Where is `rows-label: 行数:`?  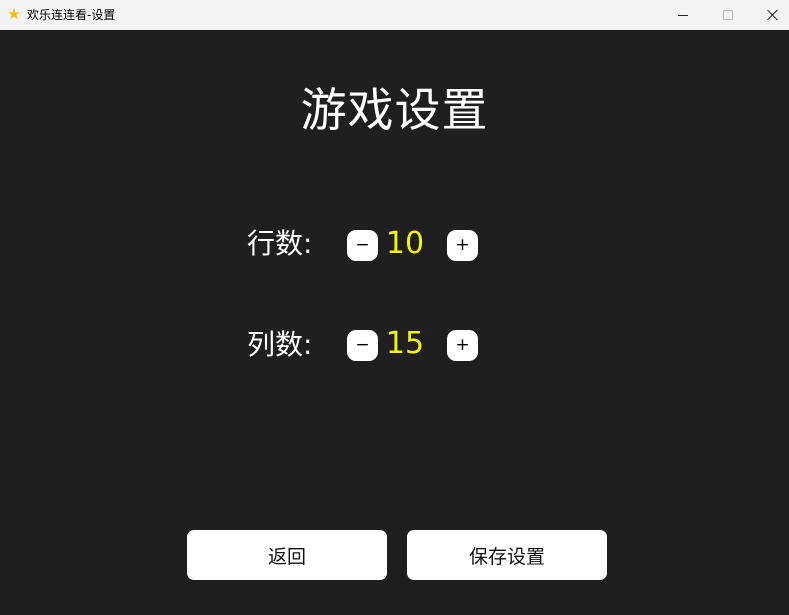
rows-label: 行数: is located at coordinates (280, 243).